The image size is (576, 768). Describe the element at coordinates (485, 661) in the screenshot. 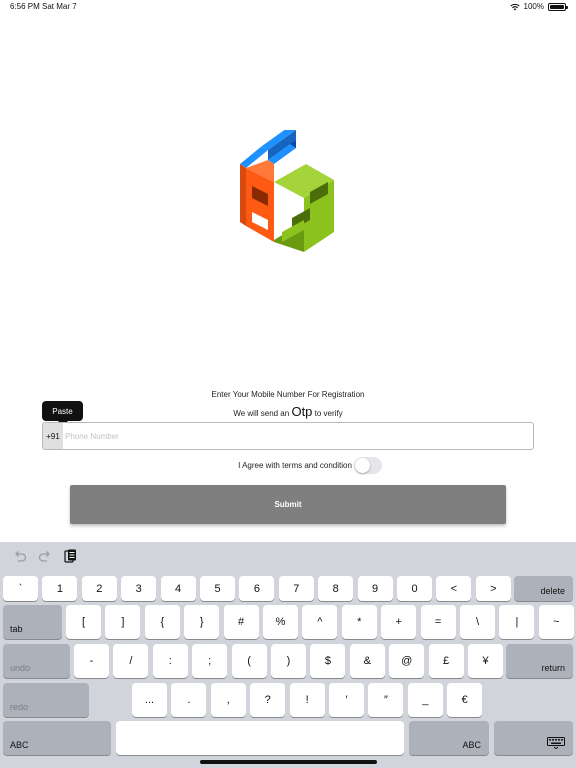

I see `key: ¥` at that location.